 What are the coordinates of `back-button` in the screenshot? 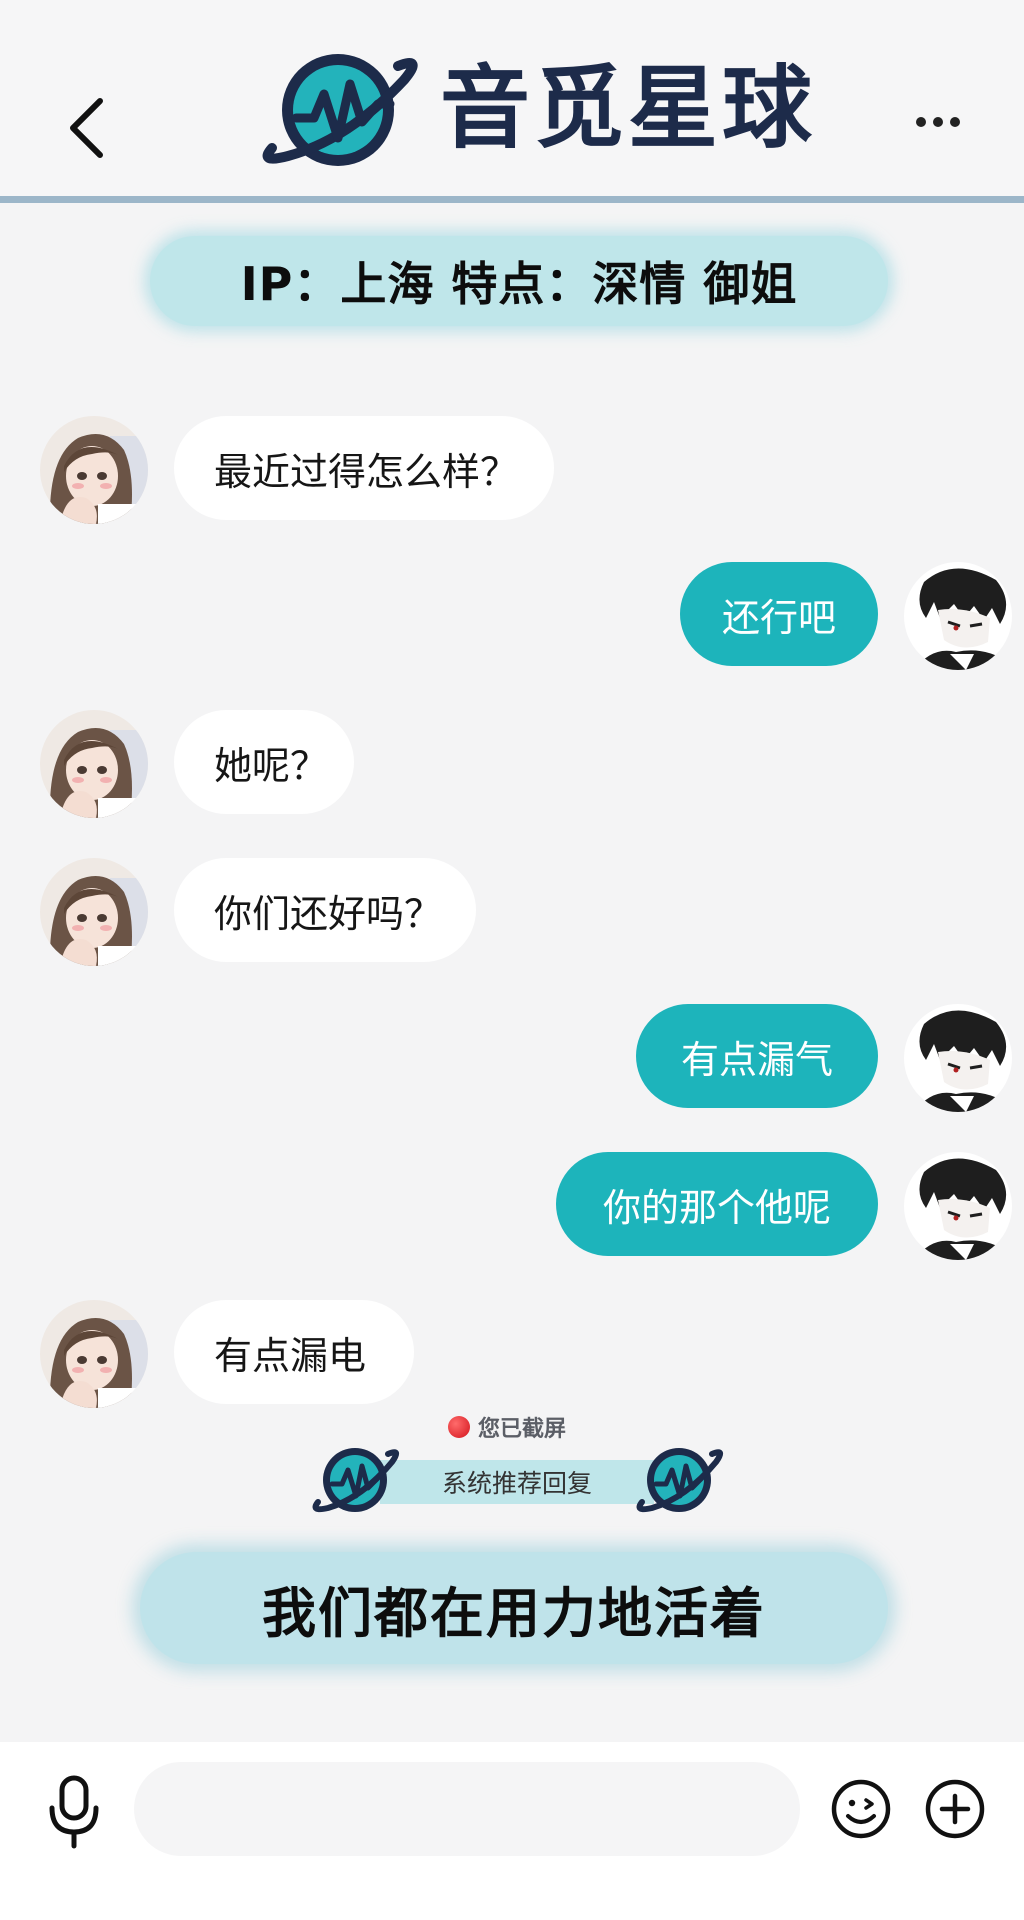 It's located at (86, 128).